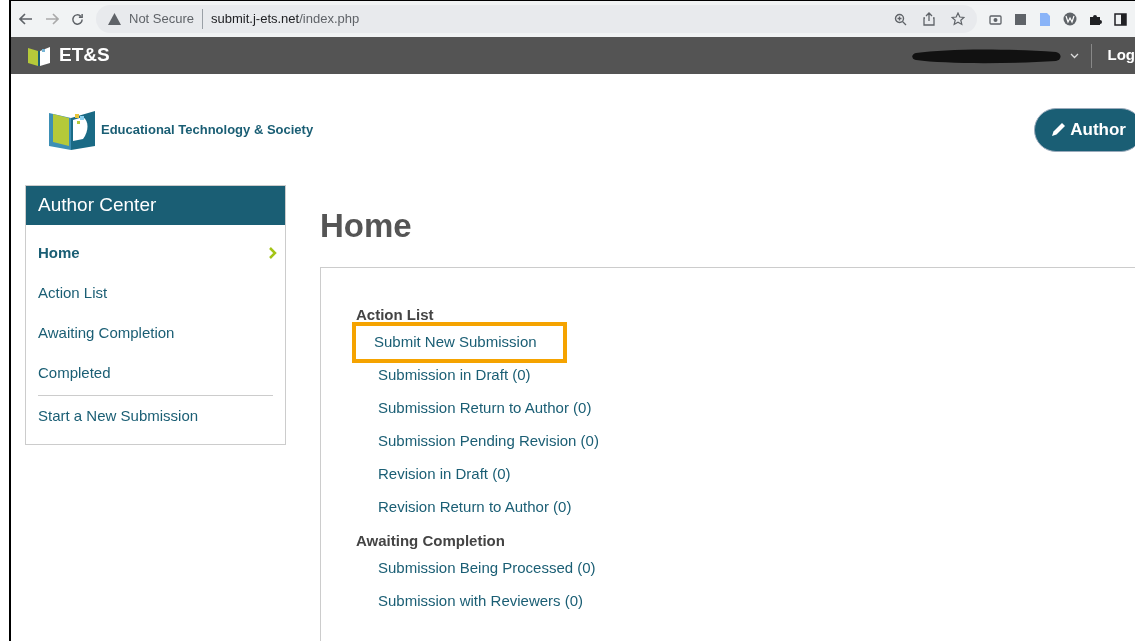 This screenshot has height=641, width=1135. What do you see at coordinates (155, 333) in the screenshot?
I see `sidebar-item: Awaiting Completion` at bounding box center [155, 333].